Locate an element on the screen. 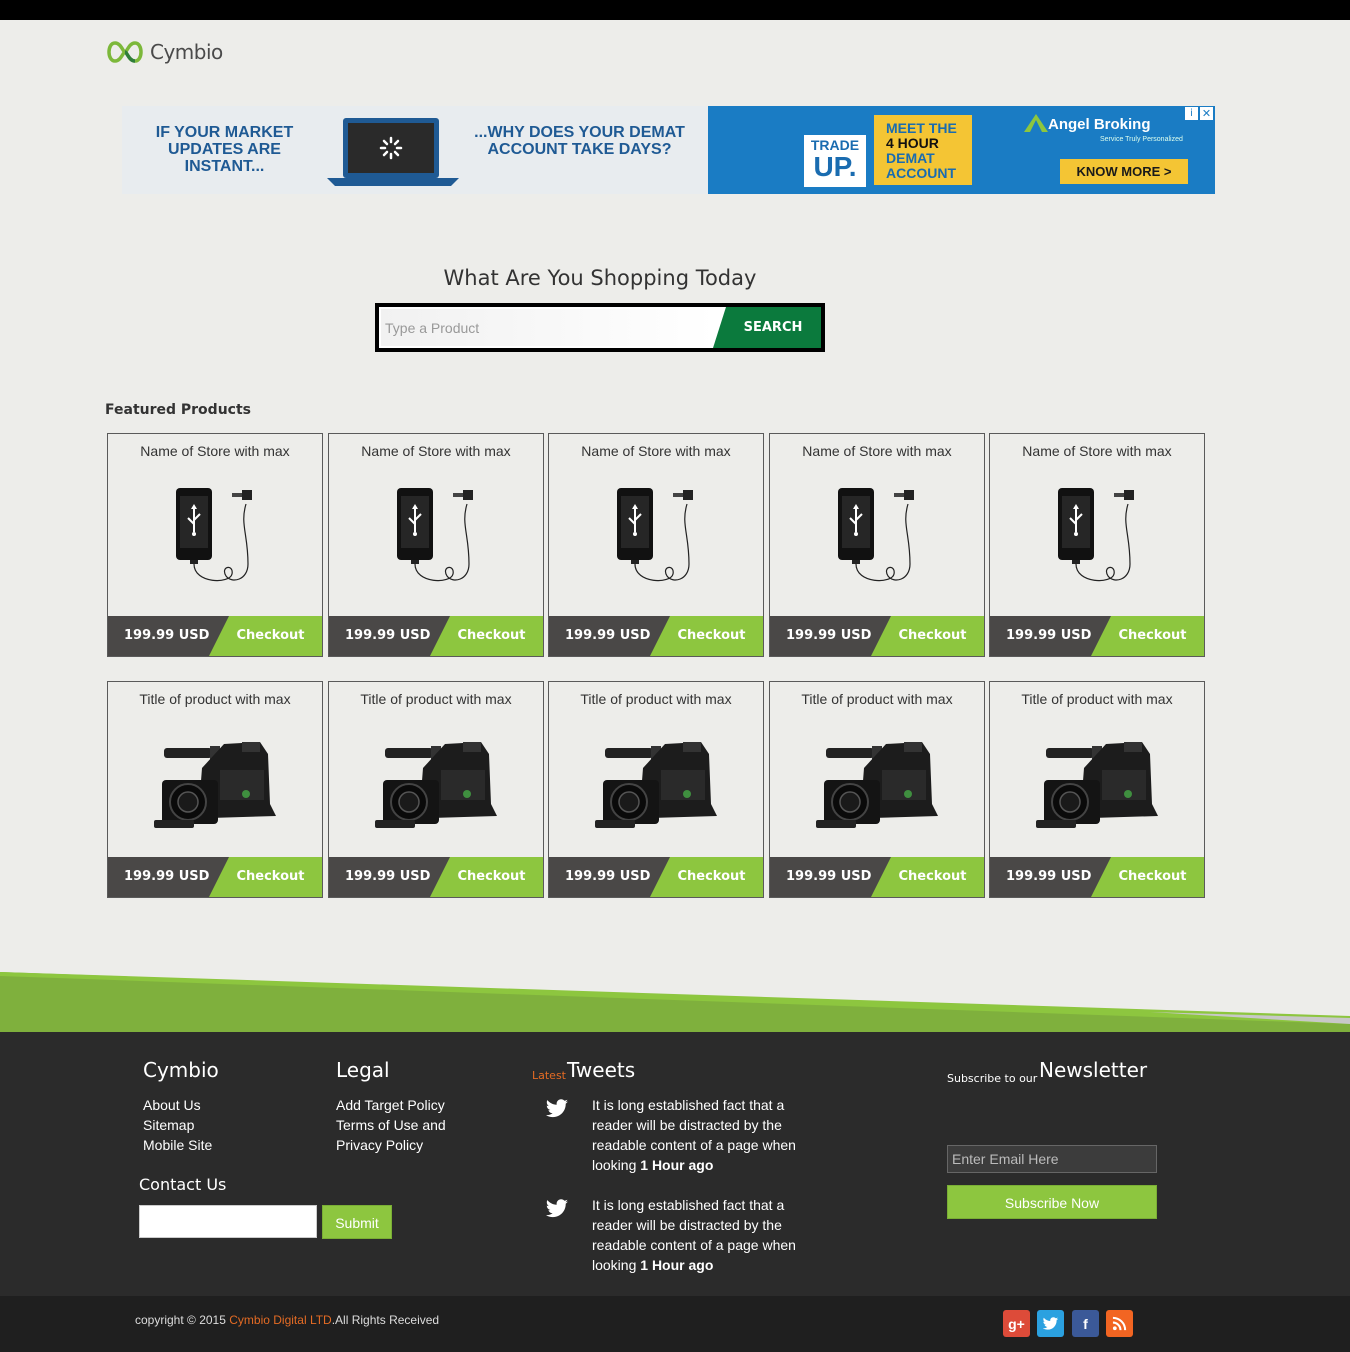 The height and width of the screenshot is (1352, 1350). copyright-prefix: copyright © 2015 is located at coordinates (180, 1320).